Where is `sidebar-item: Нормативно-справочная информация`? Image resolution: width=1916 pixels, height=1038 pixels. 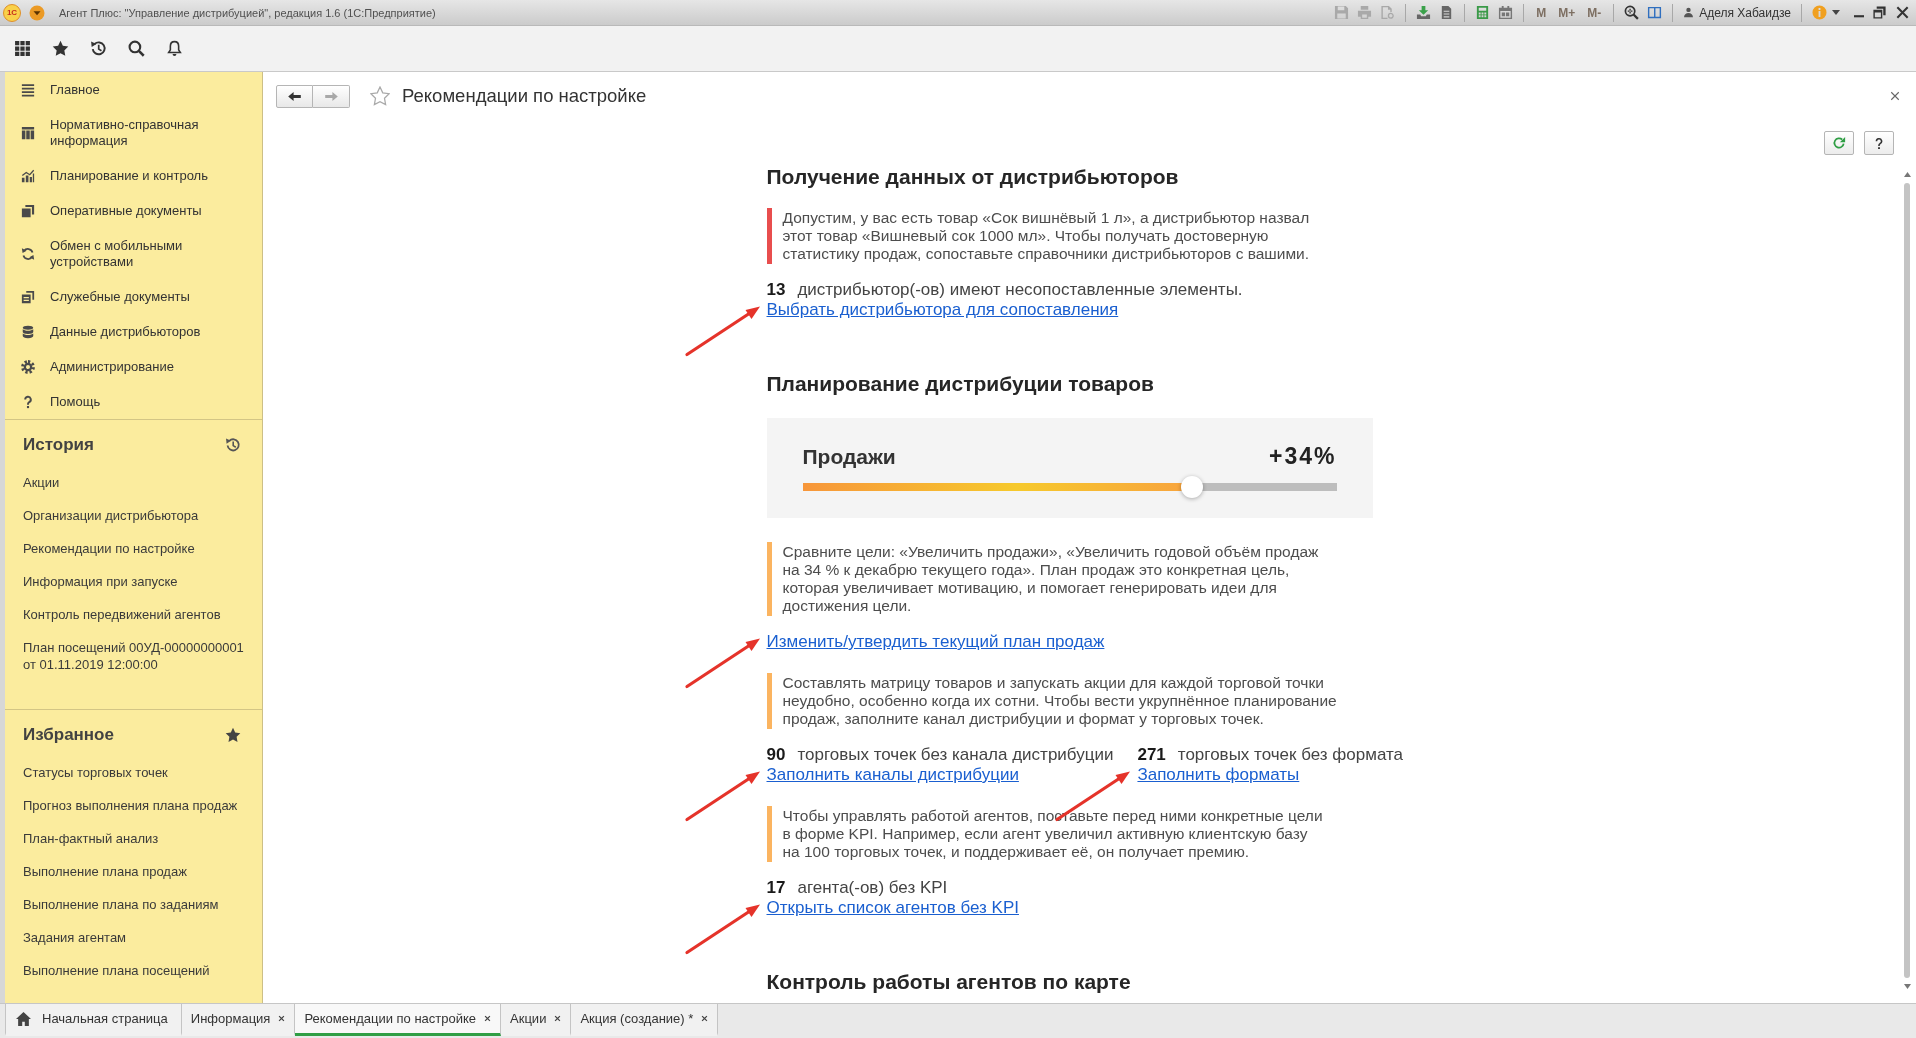
sidebar-item: Нормативно-справочная информация is located at coordinates (133, 132).